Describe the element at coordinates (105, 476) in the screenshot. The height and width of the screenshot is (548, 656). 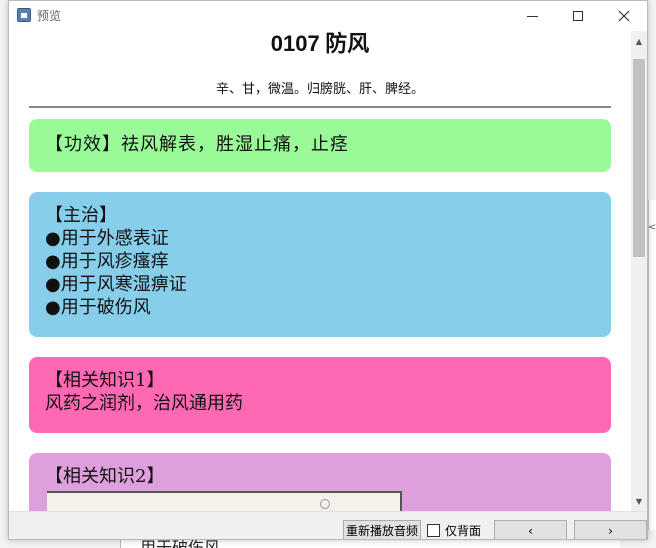
I see `knowledge-2-heading: 【相关知识2】` at that location.